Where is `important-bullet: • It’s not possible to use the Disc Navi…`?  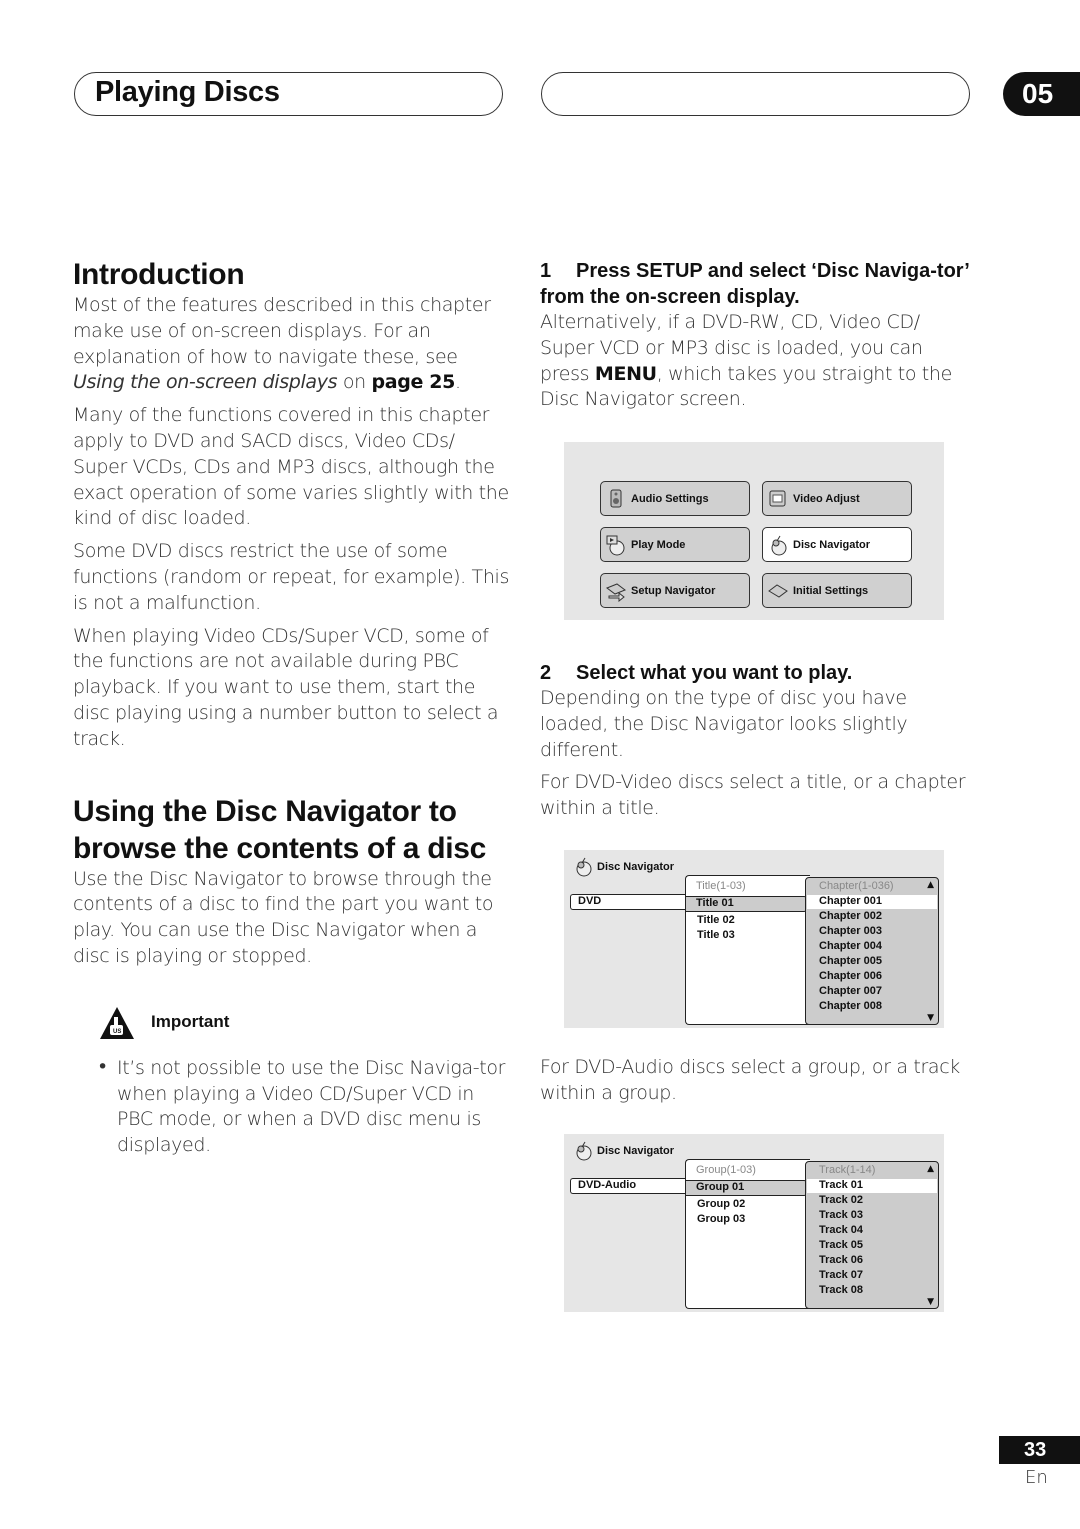 important-bullet: • It’s not possible to use the Disc Navi… is located at coordinates (301, 1106).